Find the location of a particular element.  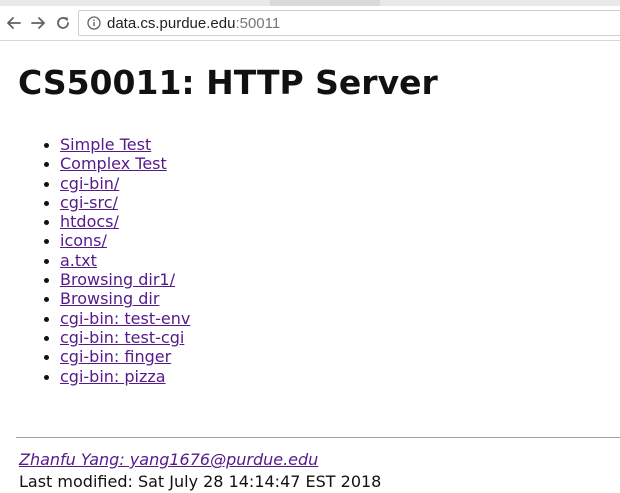

link-cgi-test-env: cgi-bin: test-env is located at coordinates (125, 318).